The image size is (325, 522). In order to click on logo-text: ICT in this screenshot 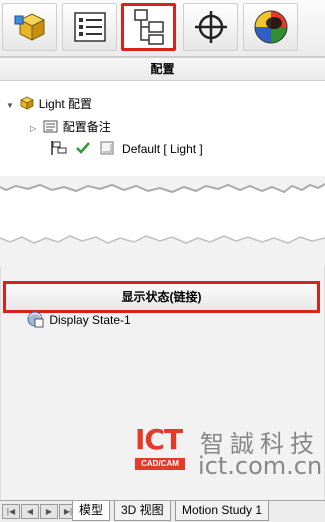, I will do `click(159, 439)`.